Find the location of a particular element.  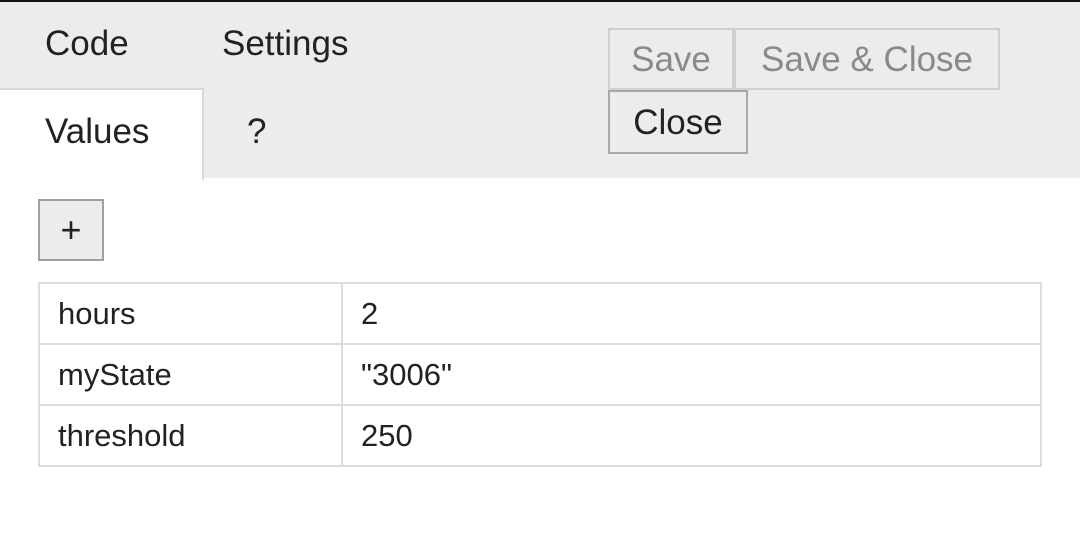

close-button: Close is located at coordinates (678, 122).